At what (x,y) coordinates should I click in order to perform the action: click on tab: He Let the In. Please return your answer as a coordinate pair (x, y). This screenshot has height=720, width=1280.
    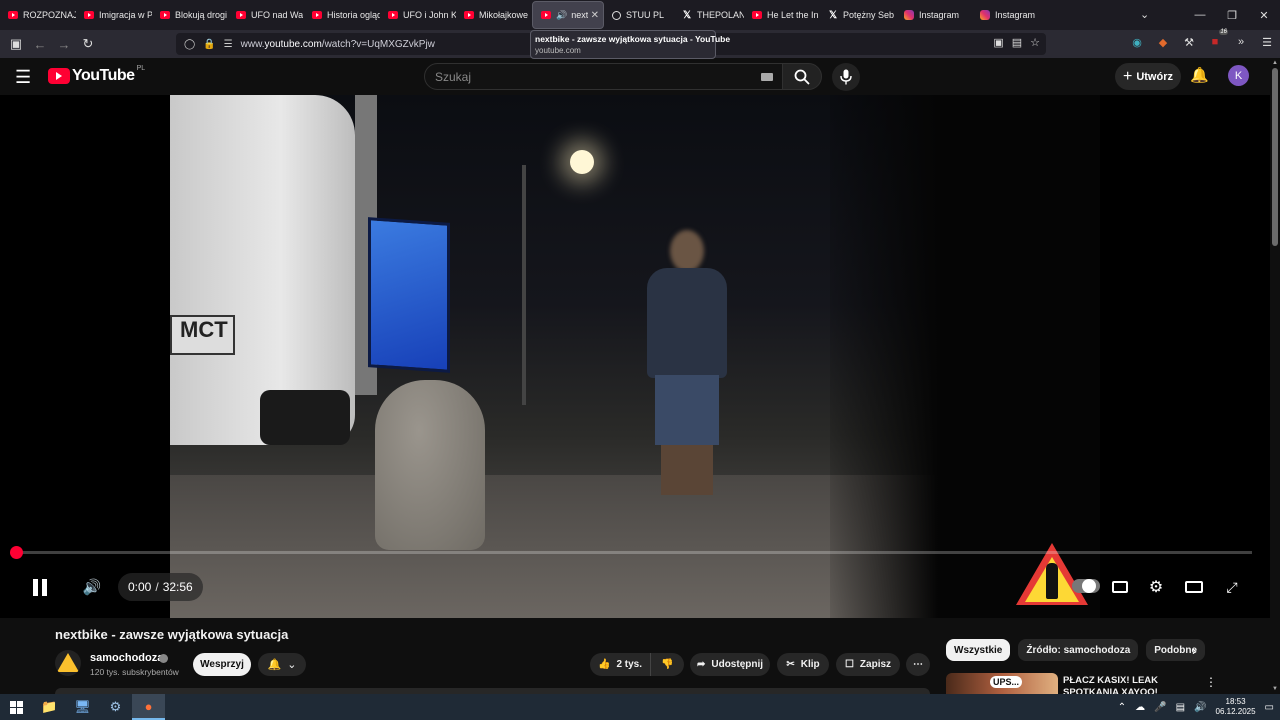
    Looking at the image, I should click on (782, 15).